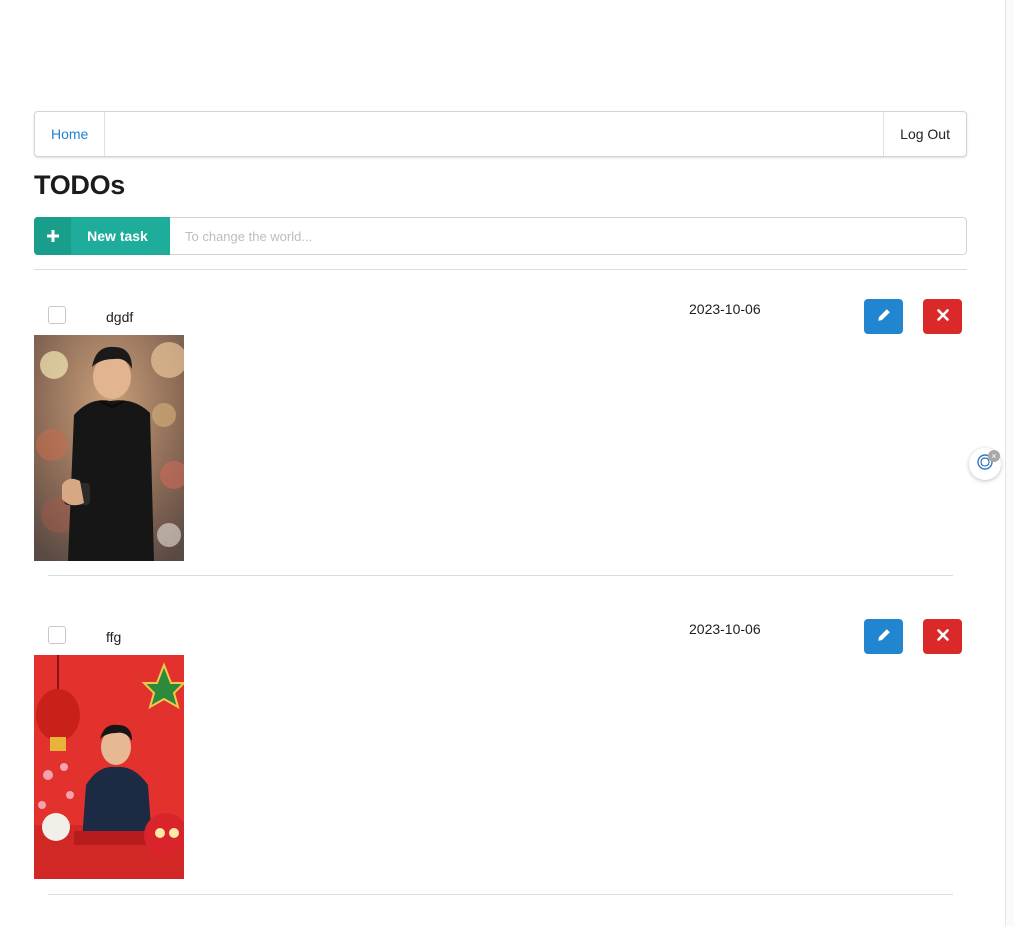 This screenshot has height=926, width=1014. I want to click on plus-icon, so click(52, 236).